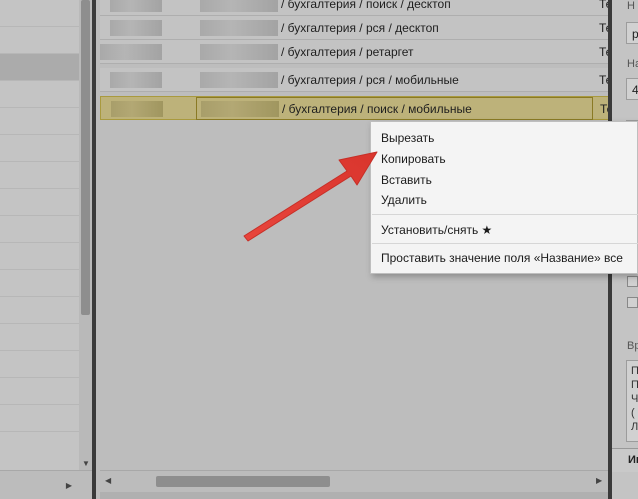 The width and height of the screenshot is (638, 499). Describe the element at coordinates (413, 159) in the screenshot. I see `menu-item-copy: Копировать` at that location.